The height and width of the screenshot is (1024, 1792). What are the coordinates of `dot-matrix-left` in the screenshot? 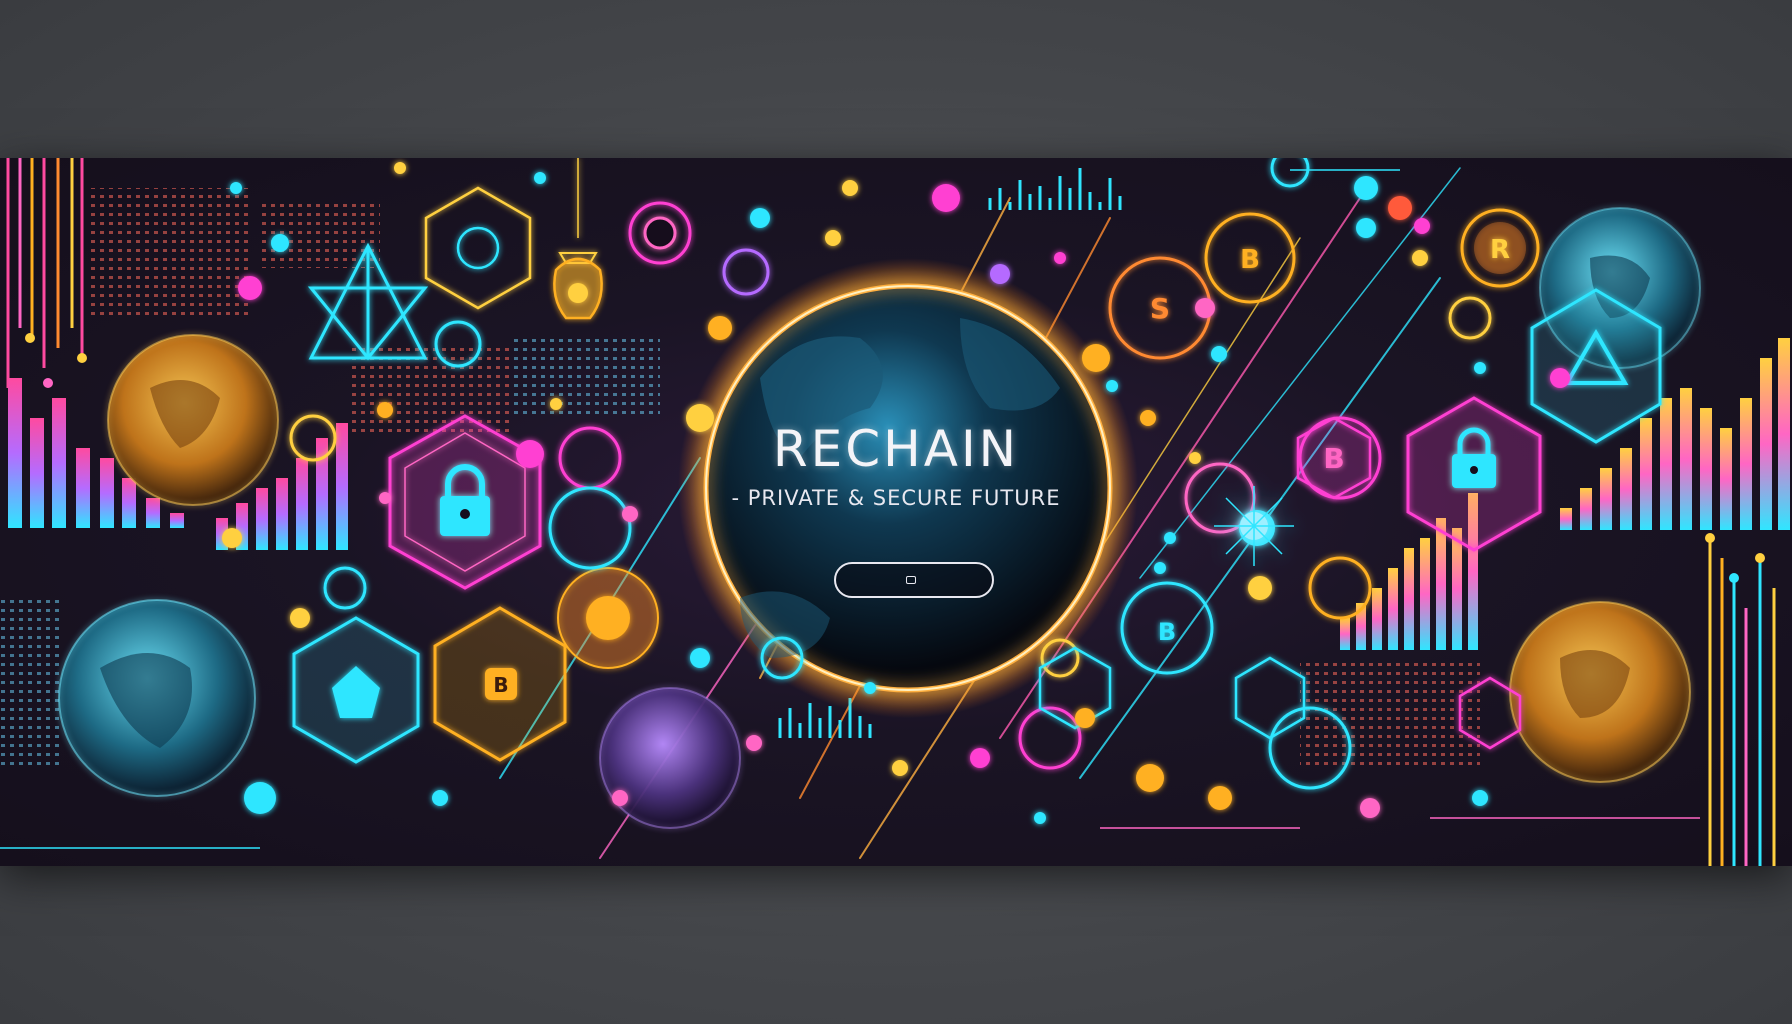 It's located at (170, 253).